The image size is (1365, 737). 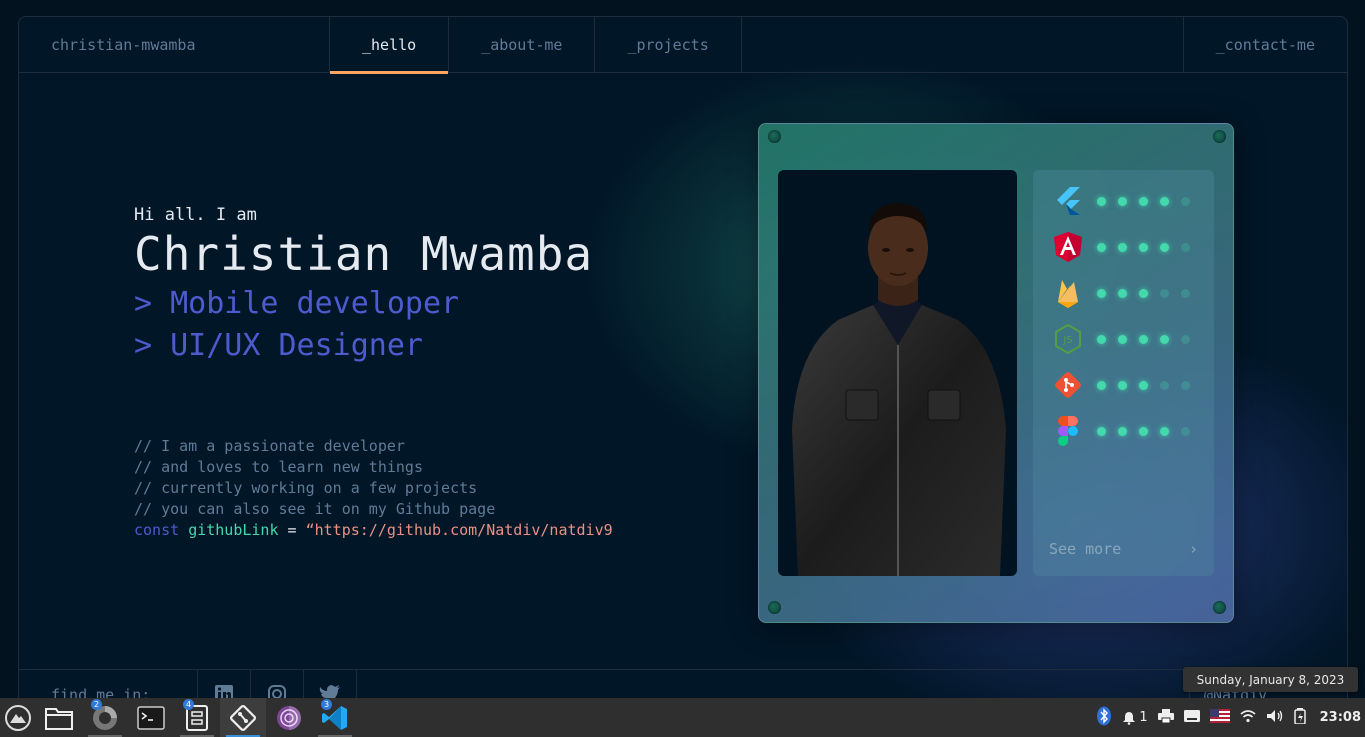 I want to click on vscode-badge: 3, so click(x=326, y=704).